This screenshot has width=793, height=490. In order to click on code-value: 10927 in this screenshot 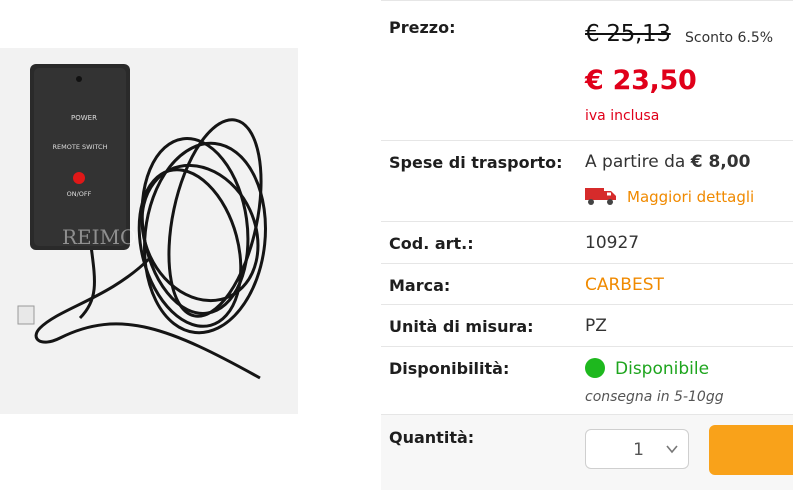, I will do `click(612, 243)`.